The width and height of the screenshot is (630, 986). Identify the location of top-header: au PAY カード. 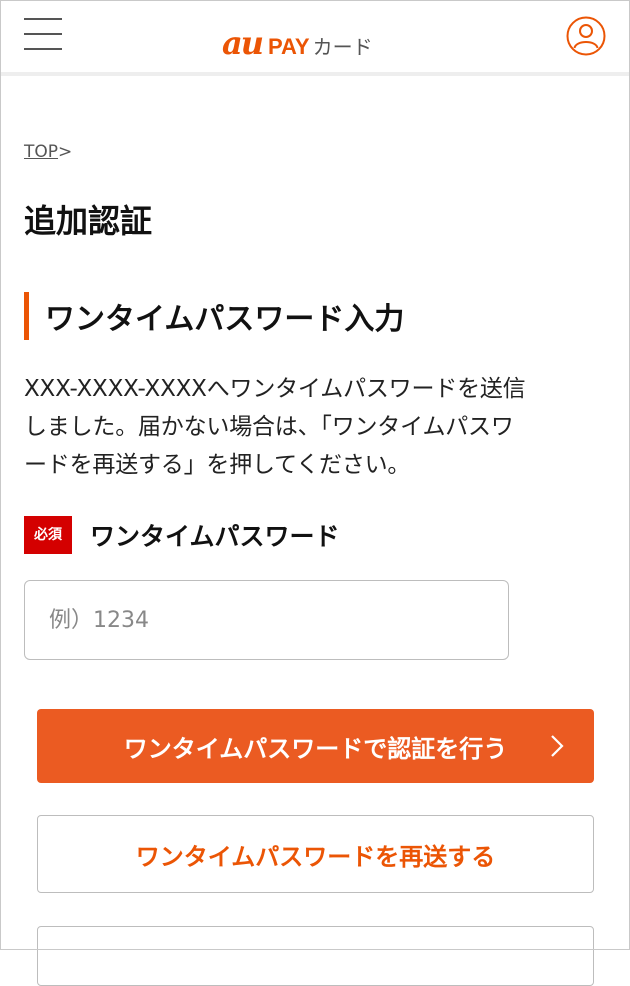
(315, 38).